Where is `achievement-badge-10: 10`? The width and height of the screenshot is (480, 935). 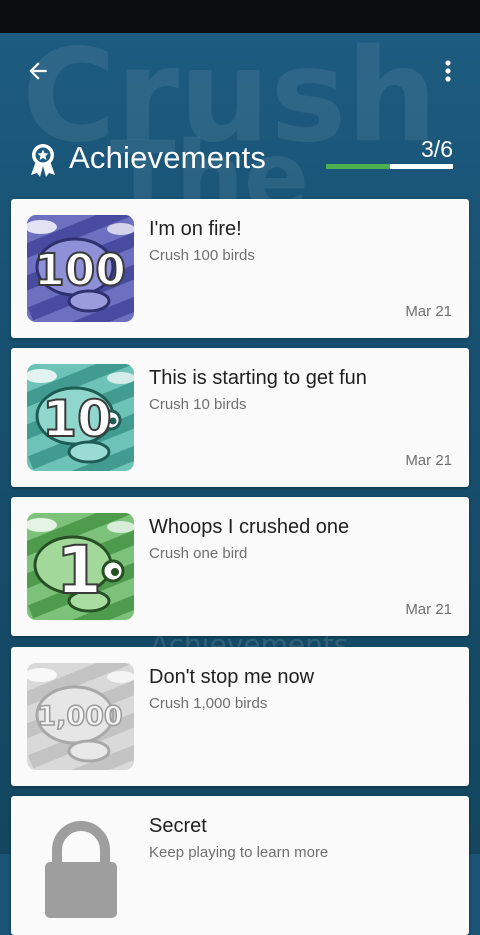
achievement-badge-10: 10 is located at coordinates (80, 417).